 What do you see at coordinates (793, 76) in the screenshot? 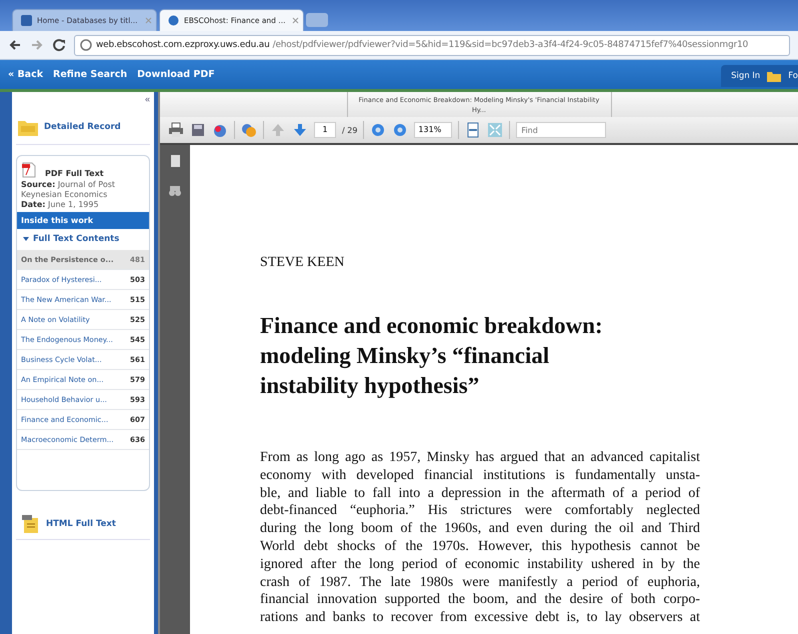
I see `folder-link: Fo` at bounding box center [793, 76].